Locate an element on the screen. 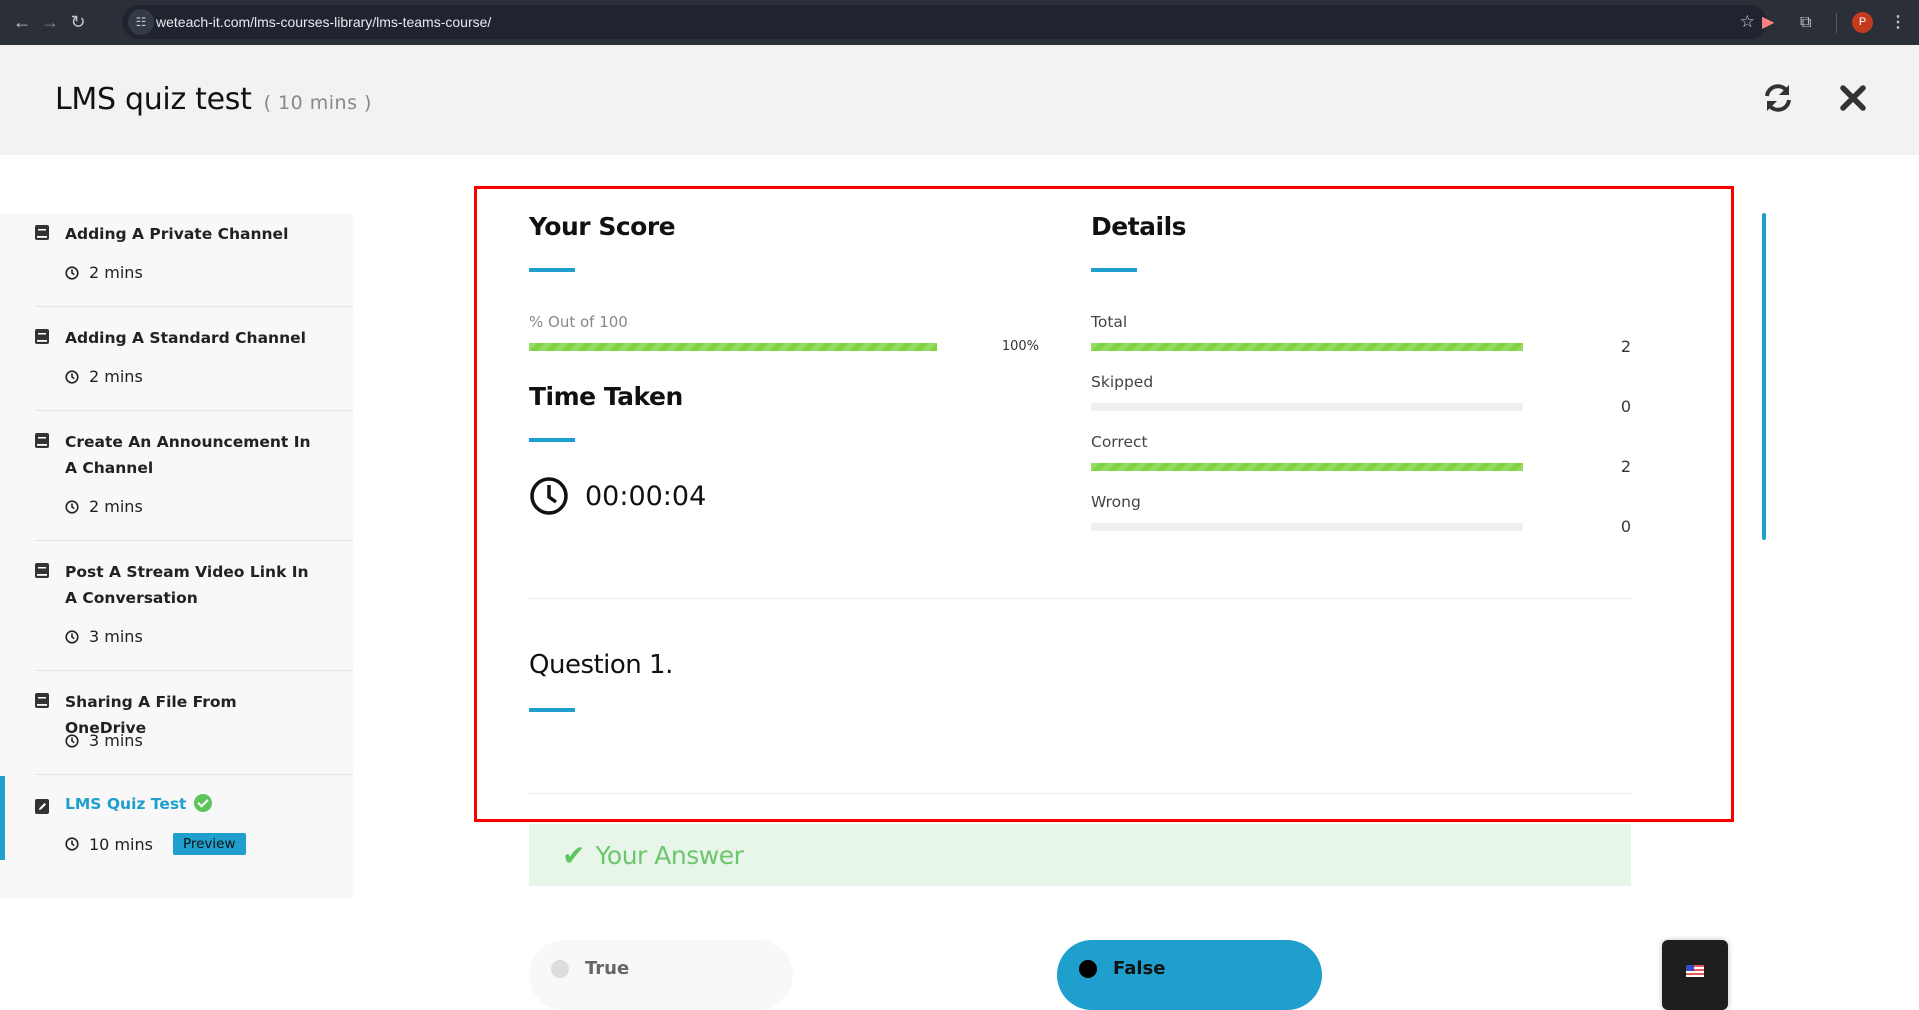 The height and width of the screenshot is (1010, 1919). language-switcher is located at coordinates (1695, 975).